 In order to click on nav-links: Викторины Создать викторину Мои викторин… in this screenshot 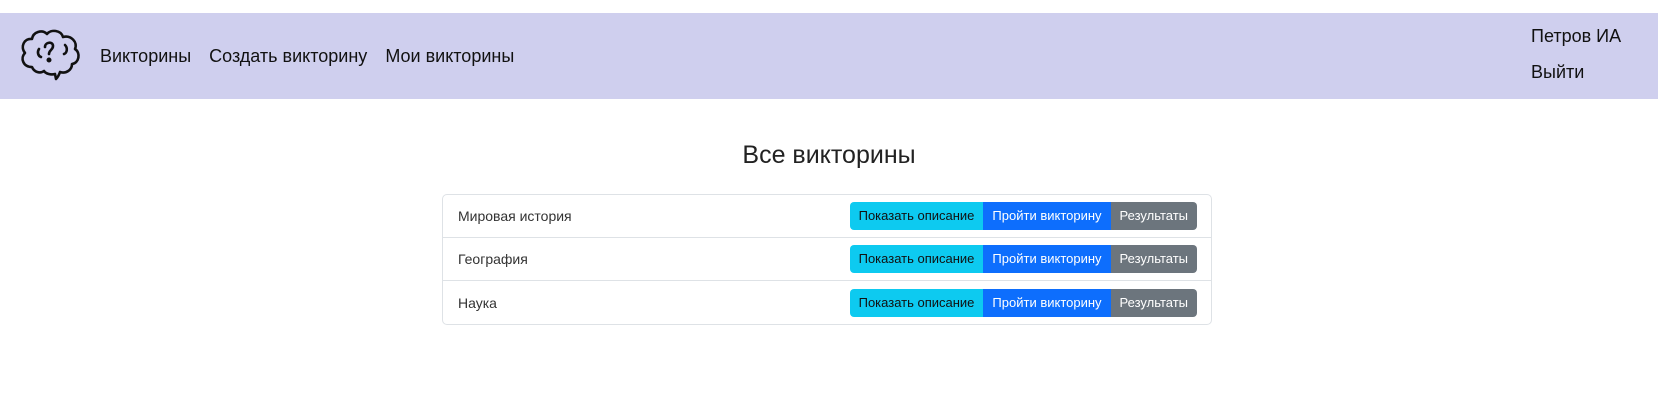, I will do `click(316, 56)`.